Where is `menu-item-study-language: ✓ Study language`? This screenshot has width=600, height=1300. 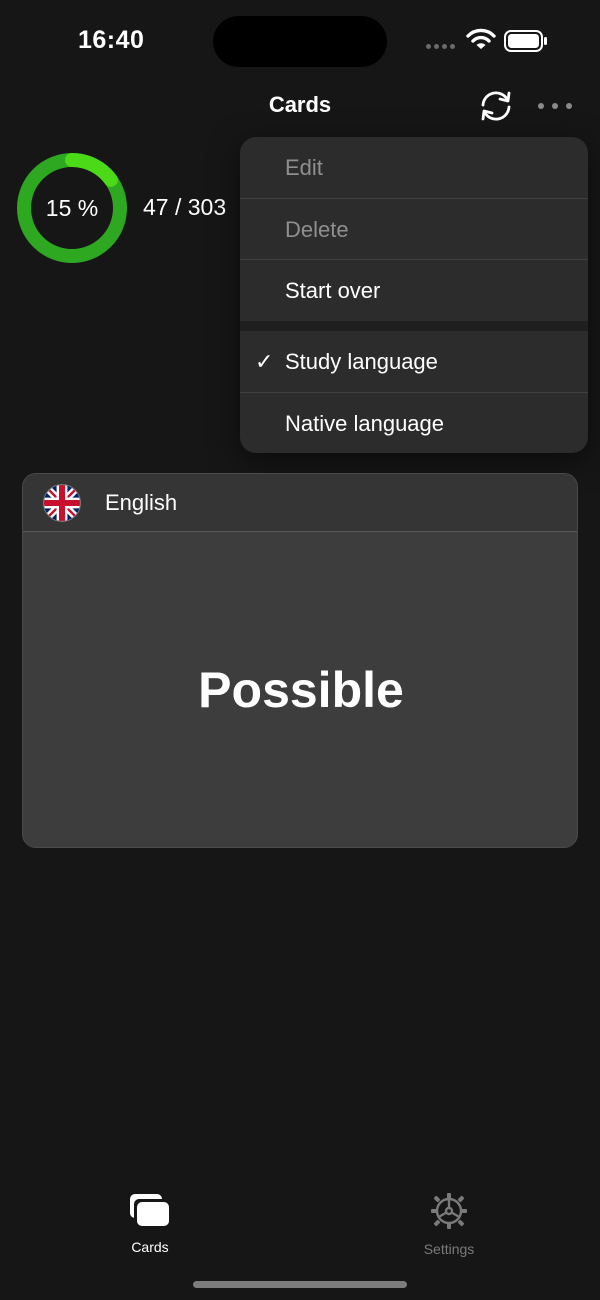
menu-item-study-language: ✓ Study language is located at coordinates (414, 361).